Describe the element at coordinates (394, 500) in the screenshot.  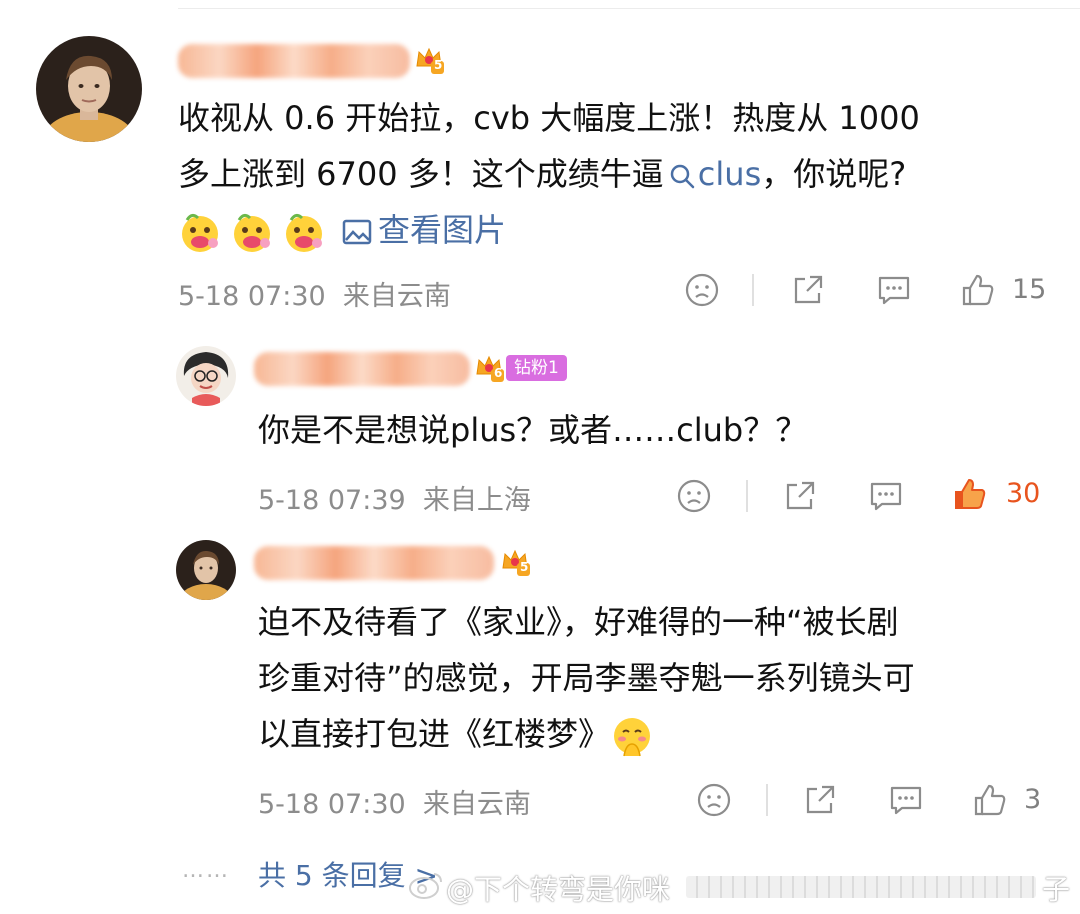
I see `reply-time: 5-18 07:39 来自上海` at that location.